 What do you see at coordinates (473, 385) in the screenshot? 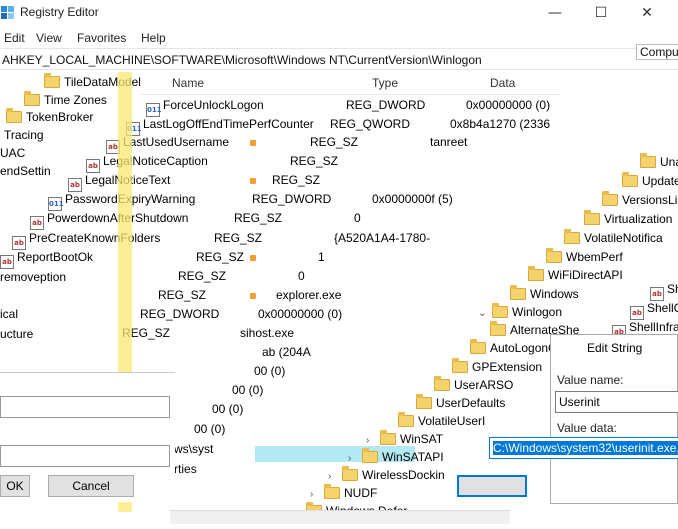
I see `tree-item: UserARSO` at bounding box center [473, 385].